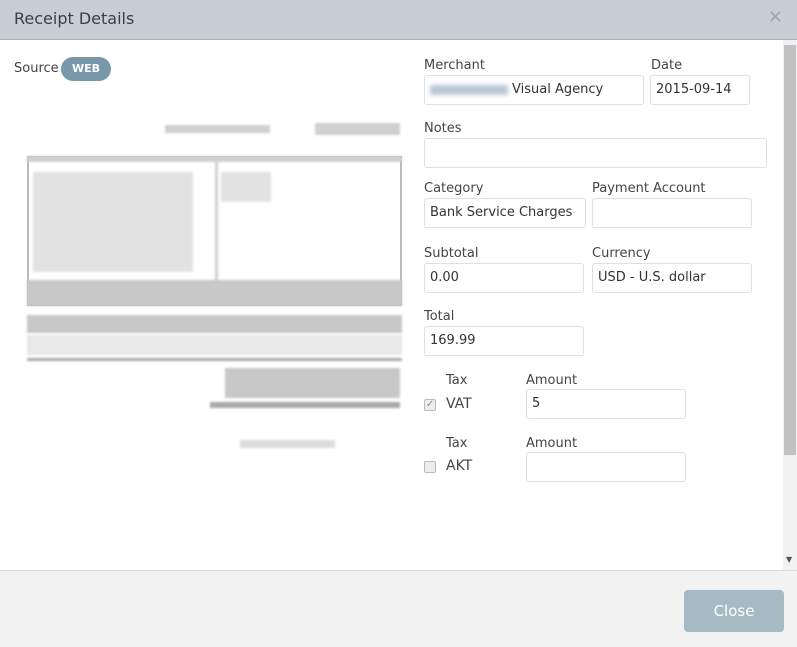 This screenshot has width=797, height=647. What do you see at coordinates (734, 611) in the screenshot?
I see `close-button: Close` at bounding box center [734, 611].